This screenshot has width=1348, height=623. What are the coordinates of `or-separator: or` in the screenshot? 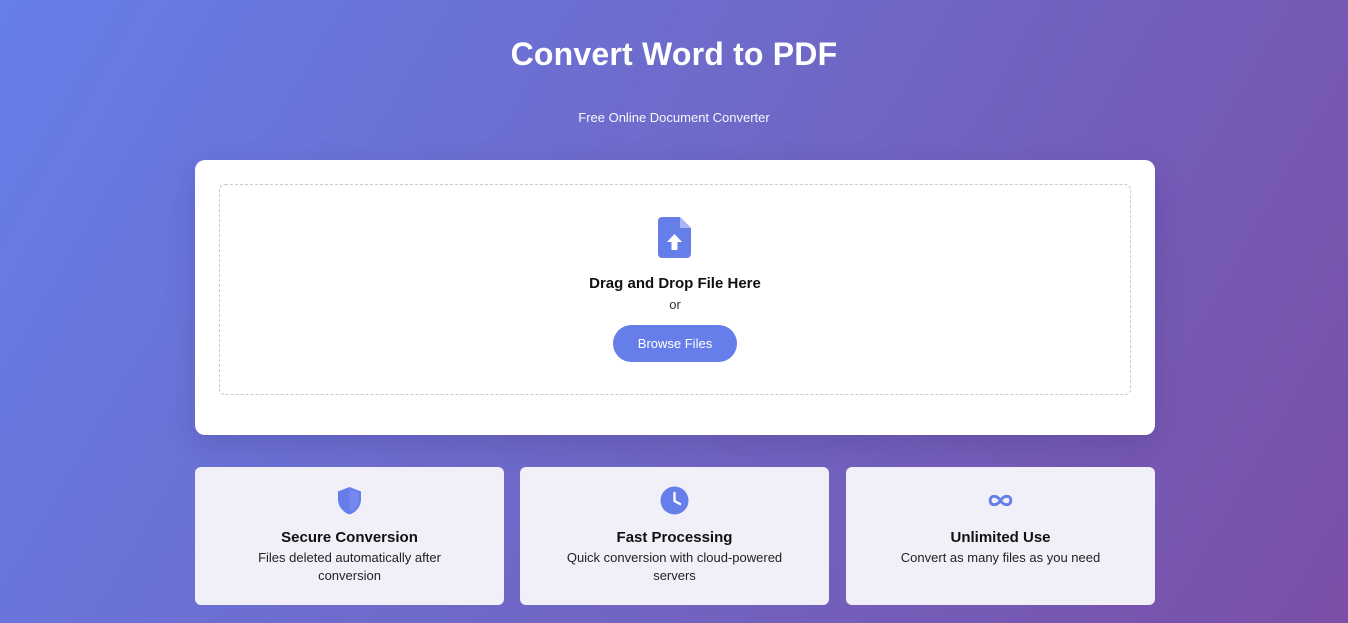 It's located at (675, 304).